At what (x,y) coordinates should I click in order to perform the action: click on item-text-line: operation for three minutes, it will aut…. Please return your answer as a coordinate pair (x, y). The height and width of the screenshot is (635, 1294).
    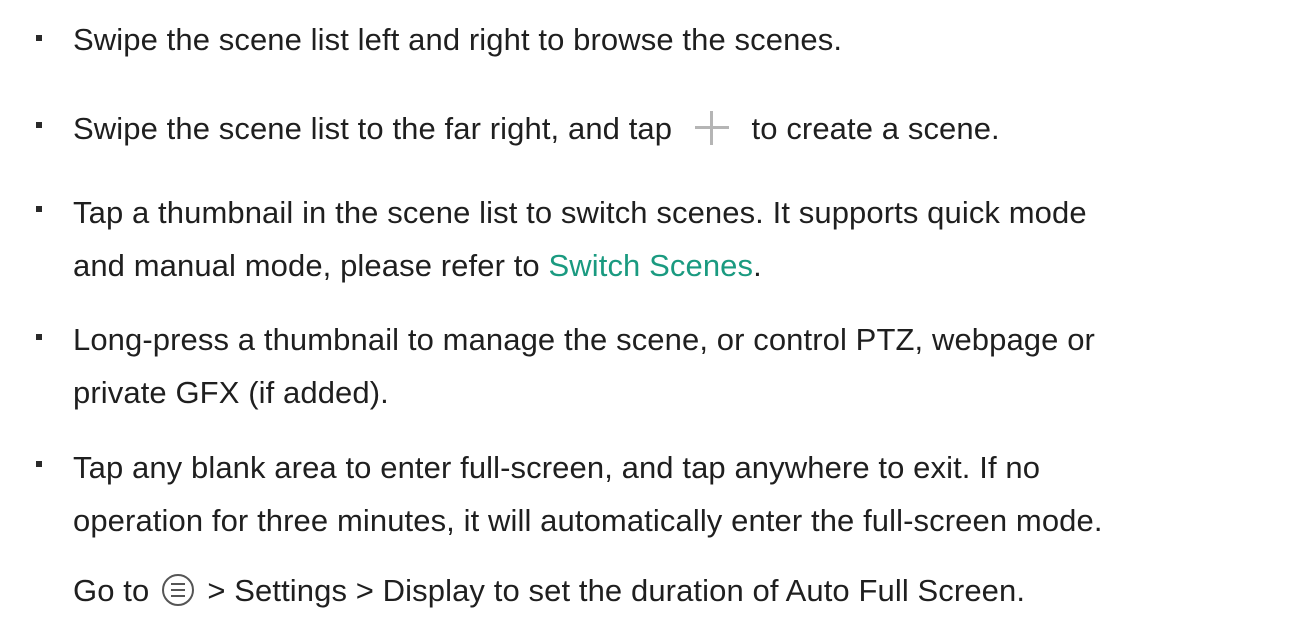
    Looking at the image, I should click on (588, 520).